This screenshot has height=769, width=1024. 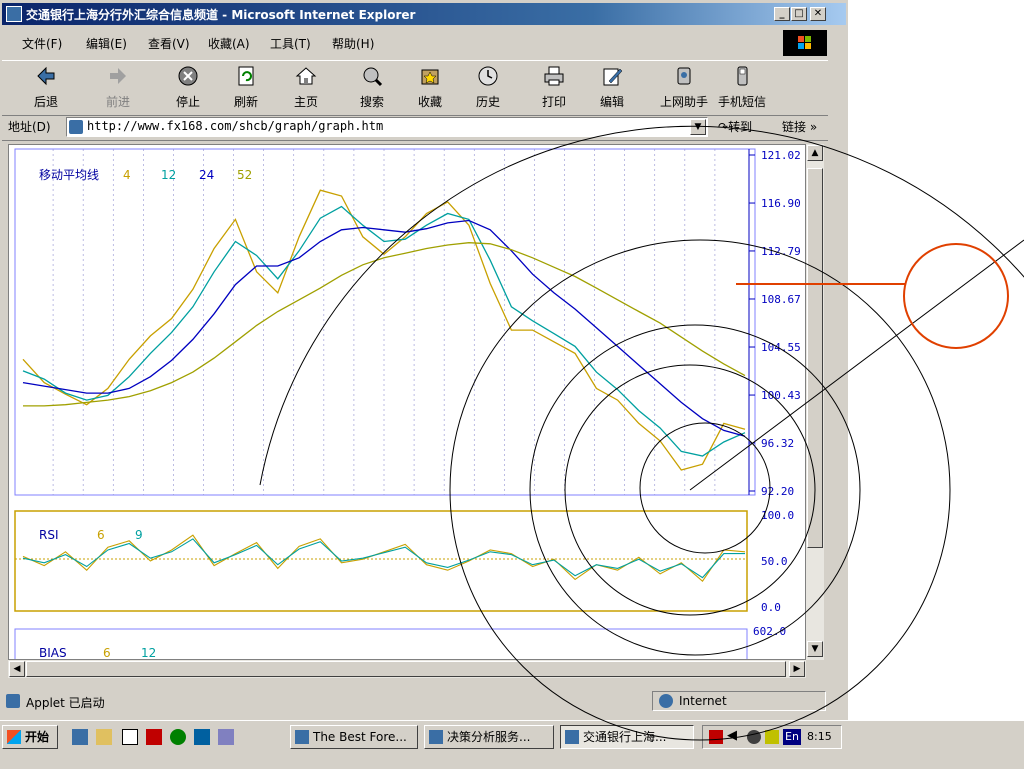 I want to click on sms-button: 手机短信, so click(x=742, y=88).